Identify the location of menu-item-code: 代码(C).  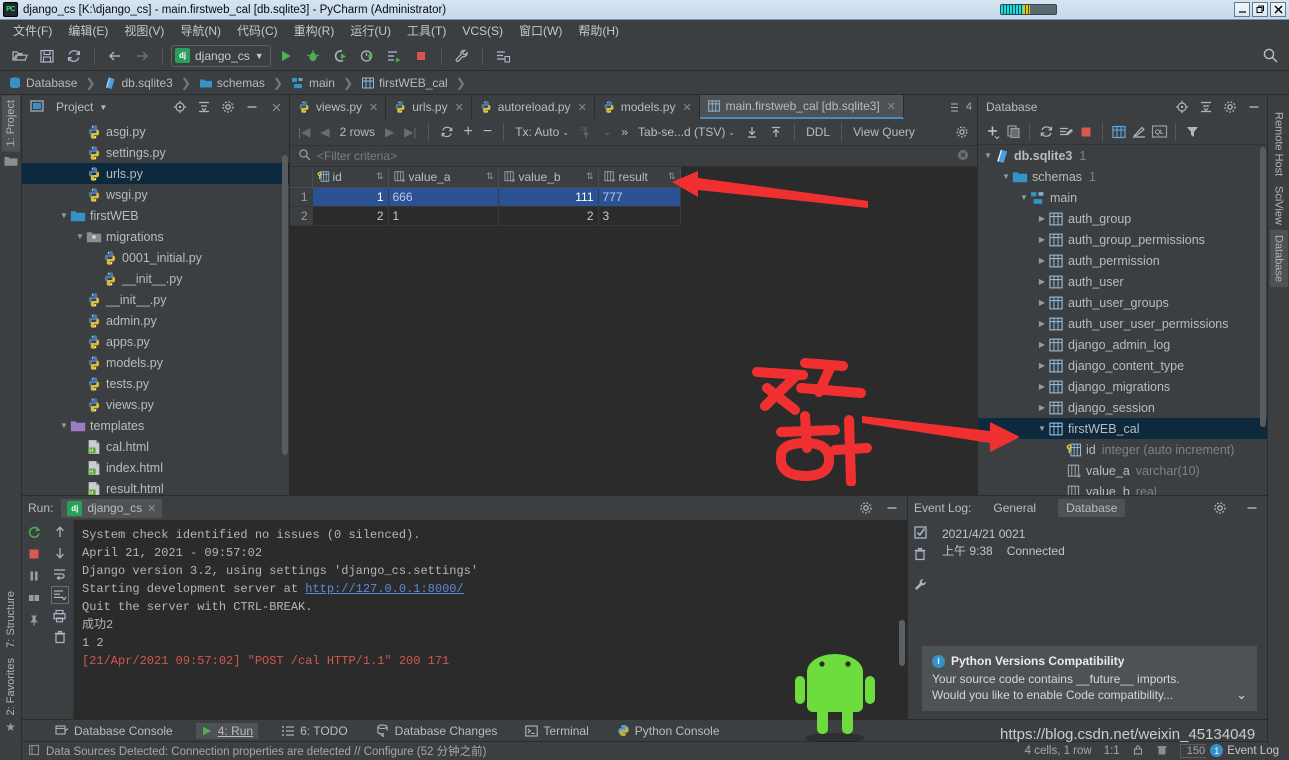
(257, 30).